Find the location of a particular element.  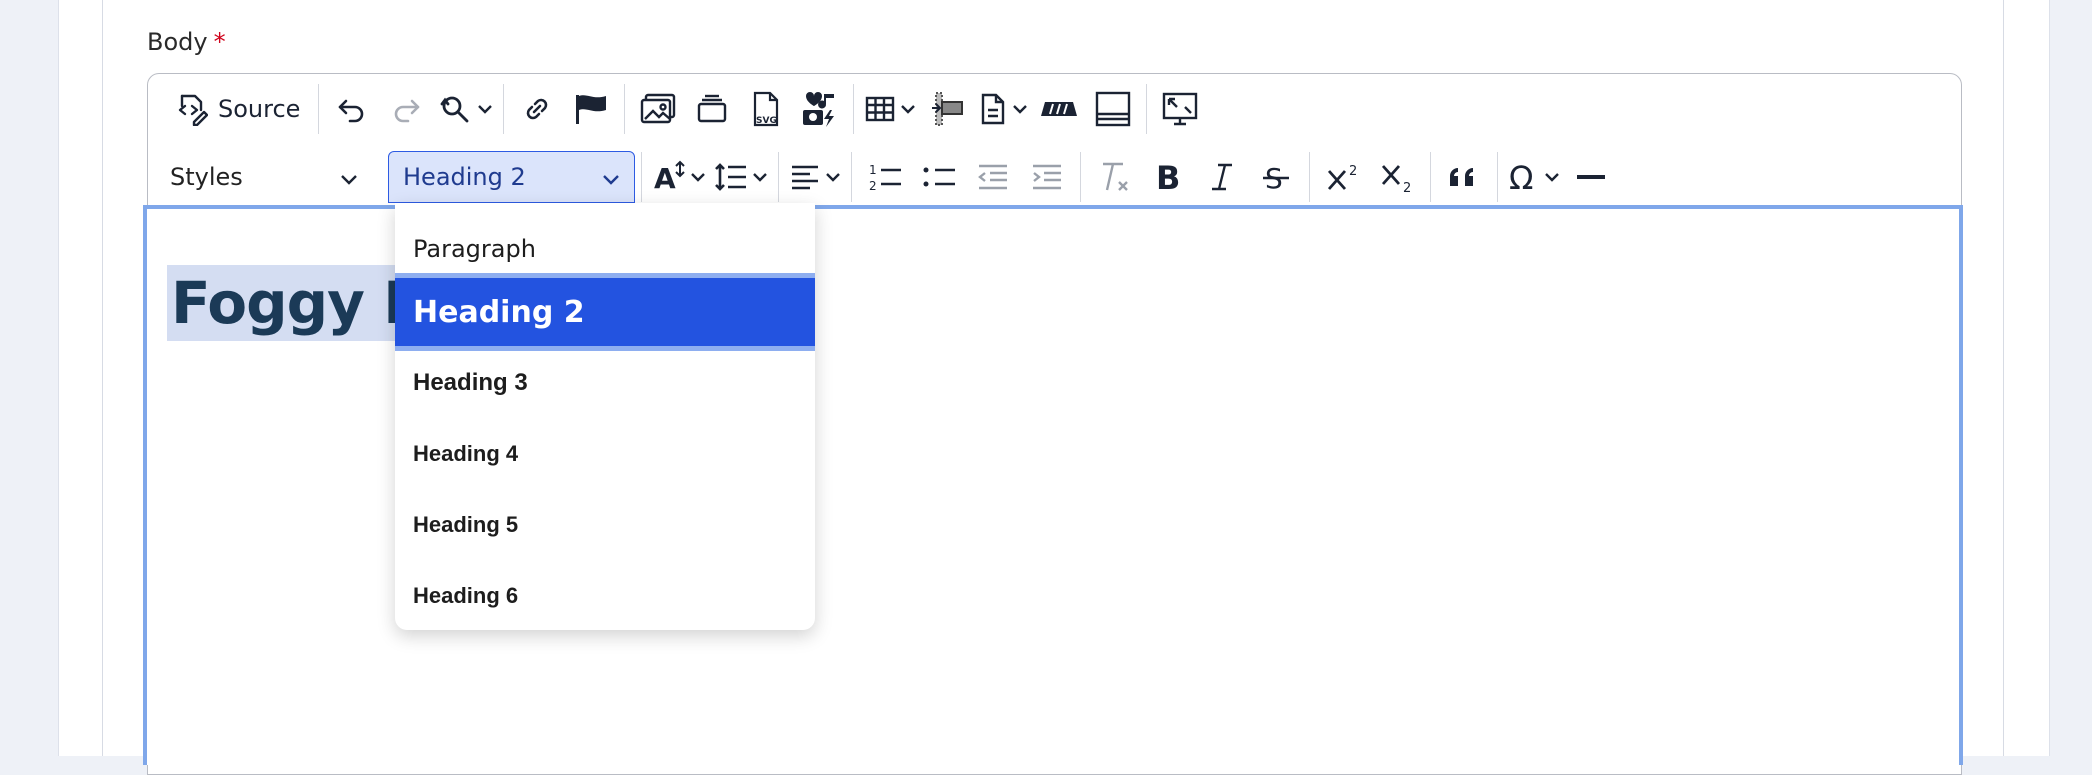

font-size-button: A is located at coordinates (679, 177).